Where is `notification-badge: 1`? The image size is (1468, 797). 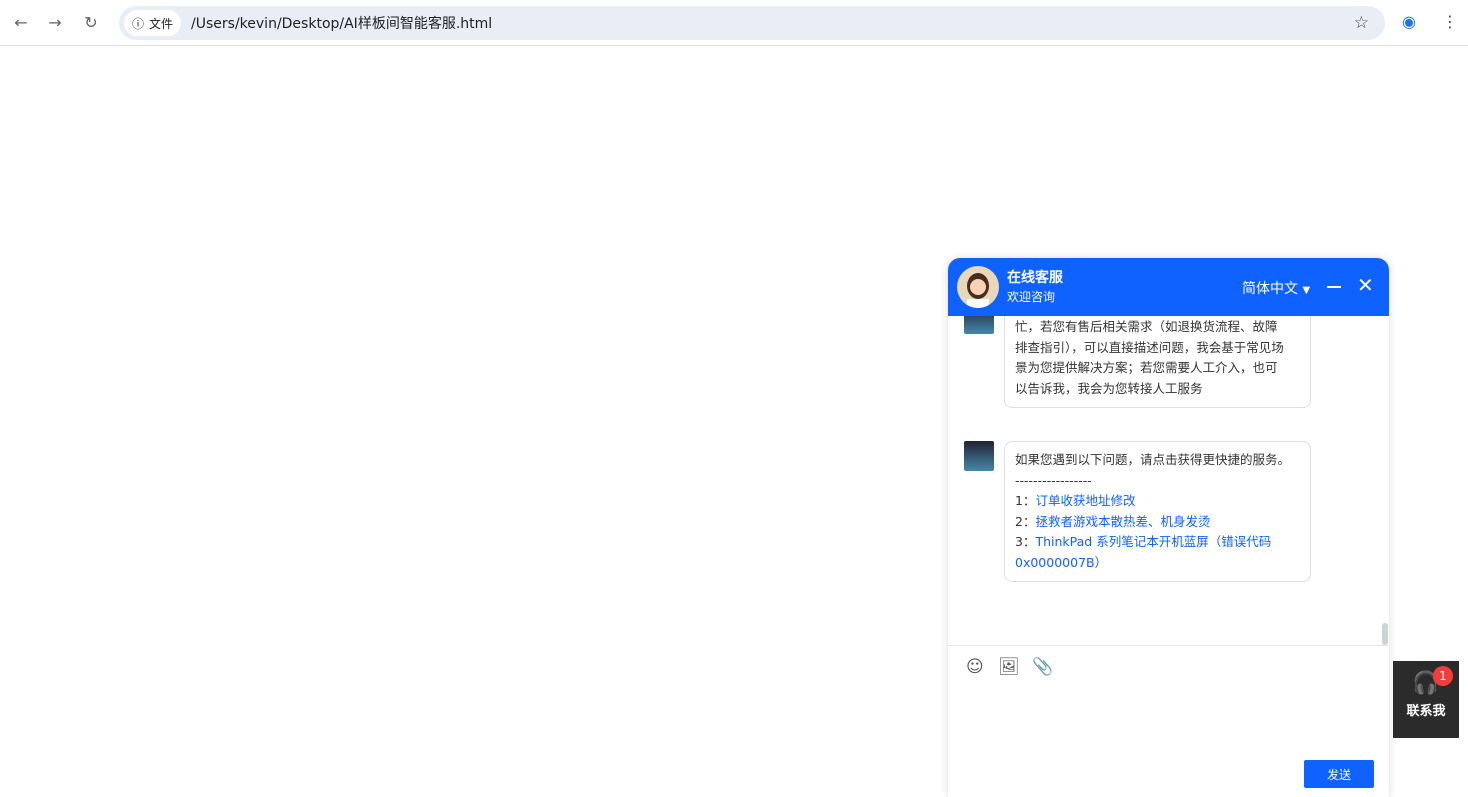 notification-badge: 1 is located at coordinates (1443, 676).